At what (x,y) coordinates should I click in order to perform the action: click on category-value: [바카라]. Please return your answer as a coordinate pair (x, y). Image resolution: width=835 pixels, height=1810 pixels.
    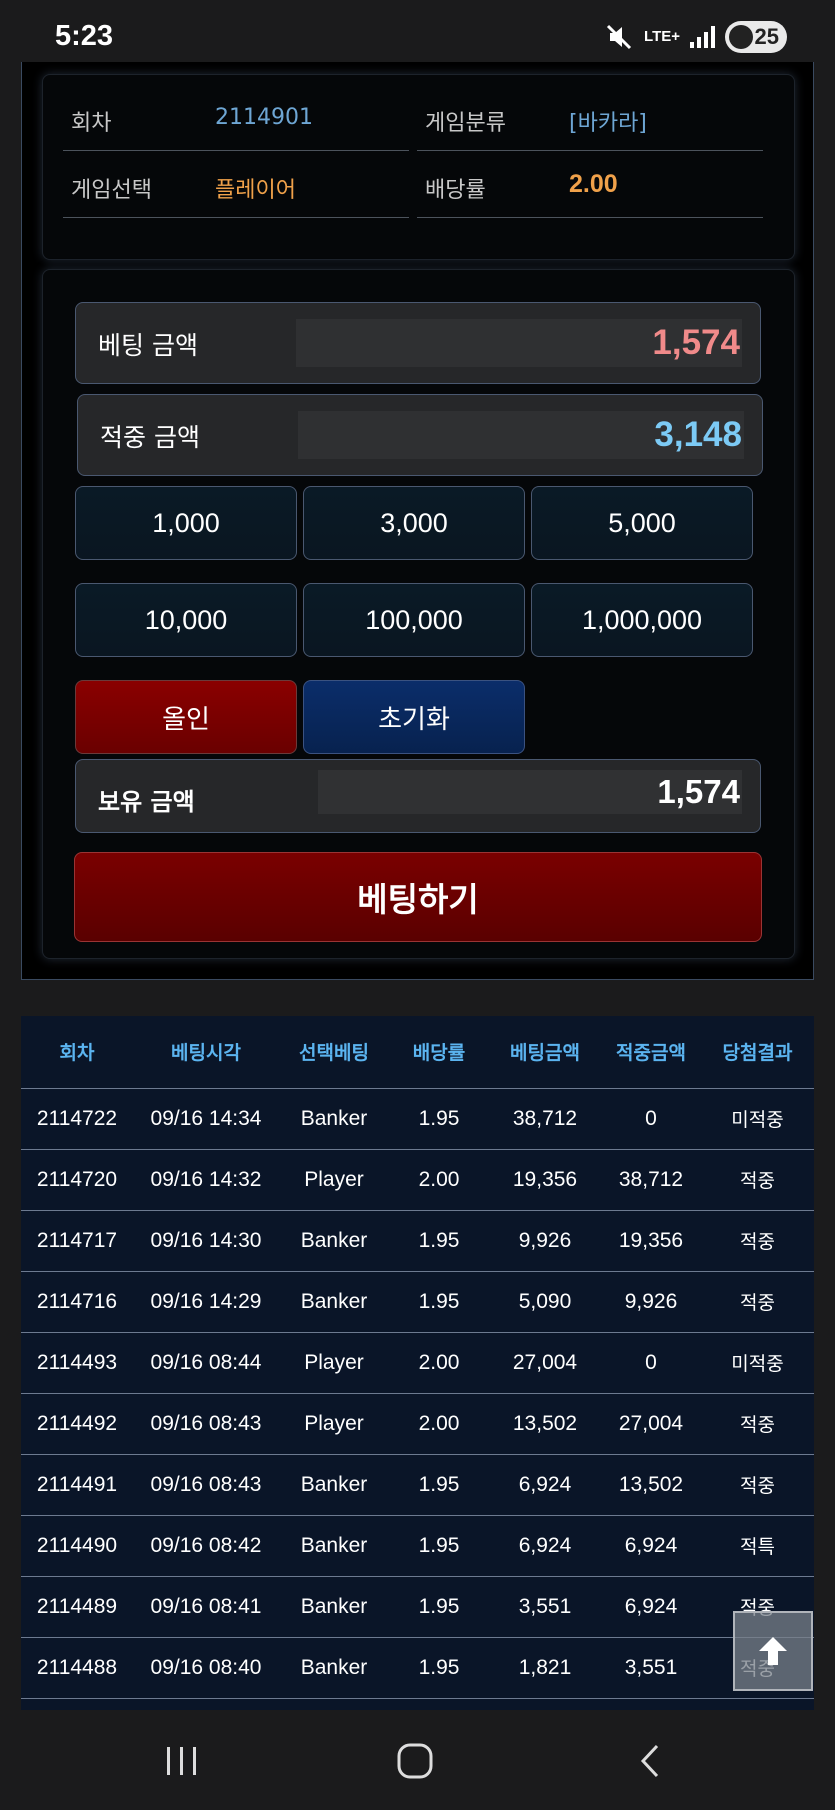
    Looking at the image, I should click on (608, 123).